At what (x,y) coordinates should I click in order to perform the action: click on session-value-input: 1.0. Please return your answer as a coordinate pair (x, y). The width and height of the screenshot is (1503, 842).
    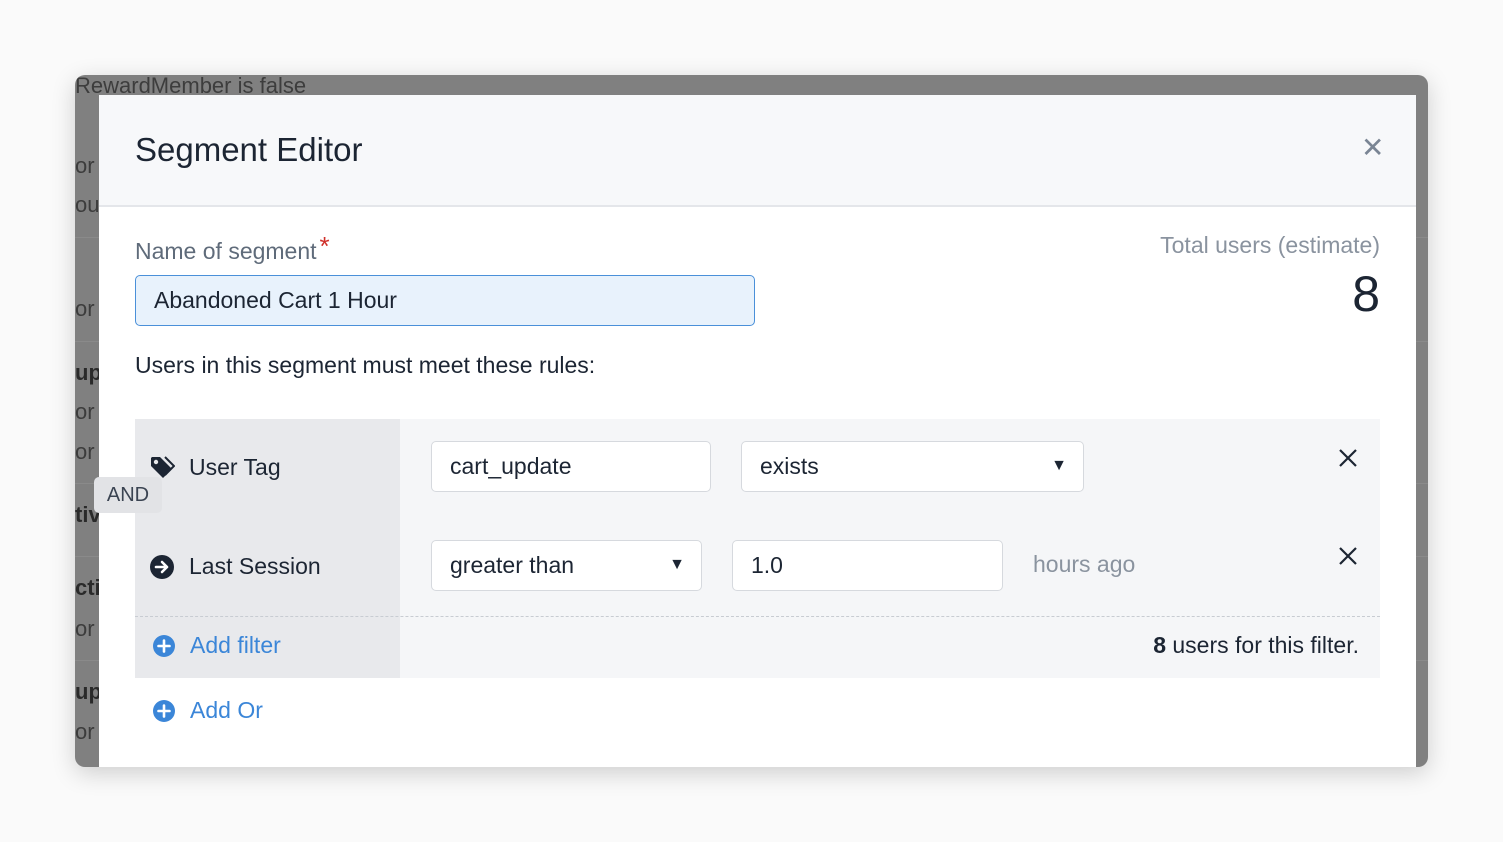
    Looking at the image, I should click on (867, 565).